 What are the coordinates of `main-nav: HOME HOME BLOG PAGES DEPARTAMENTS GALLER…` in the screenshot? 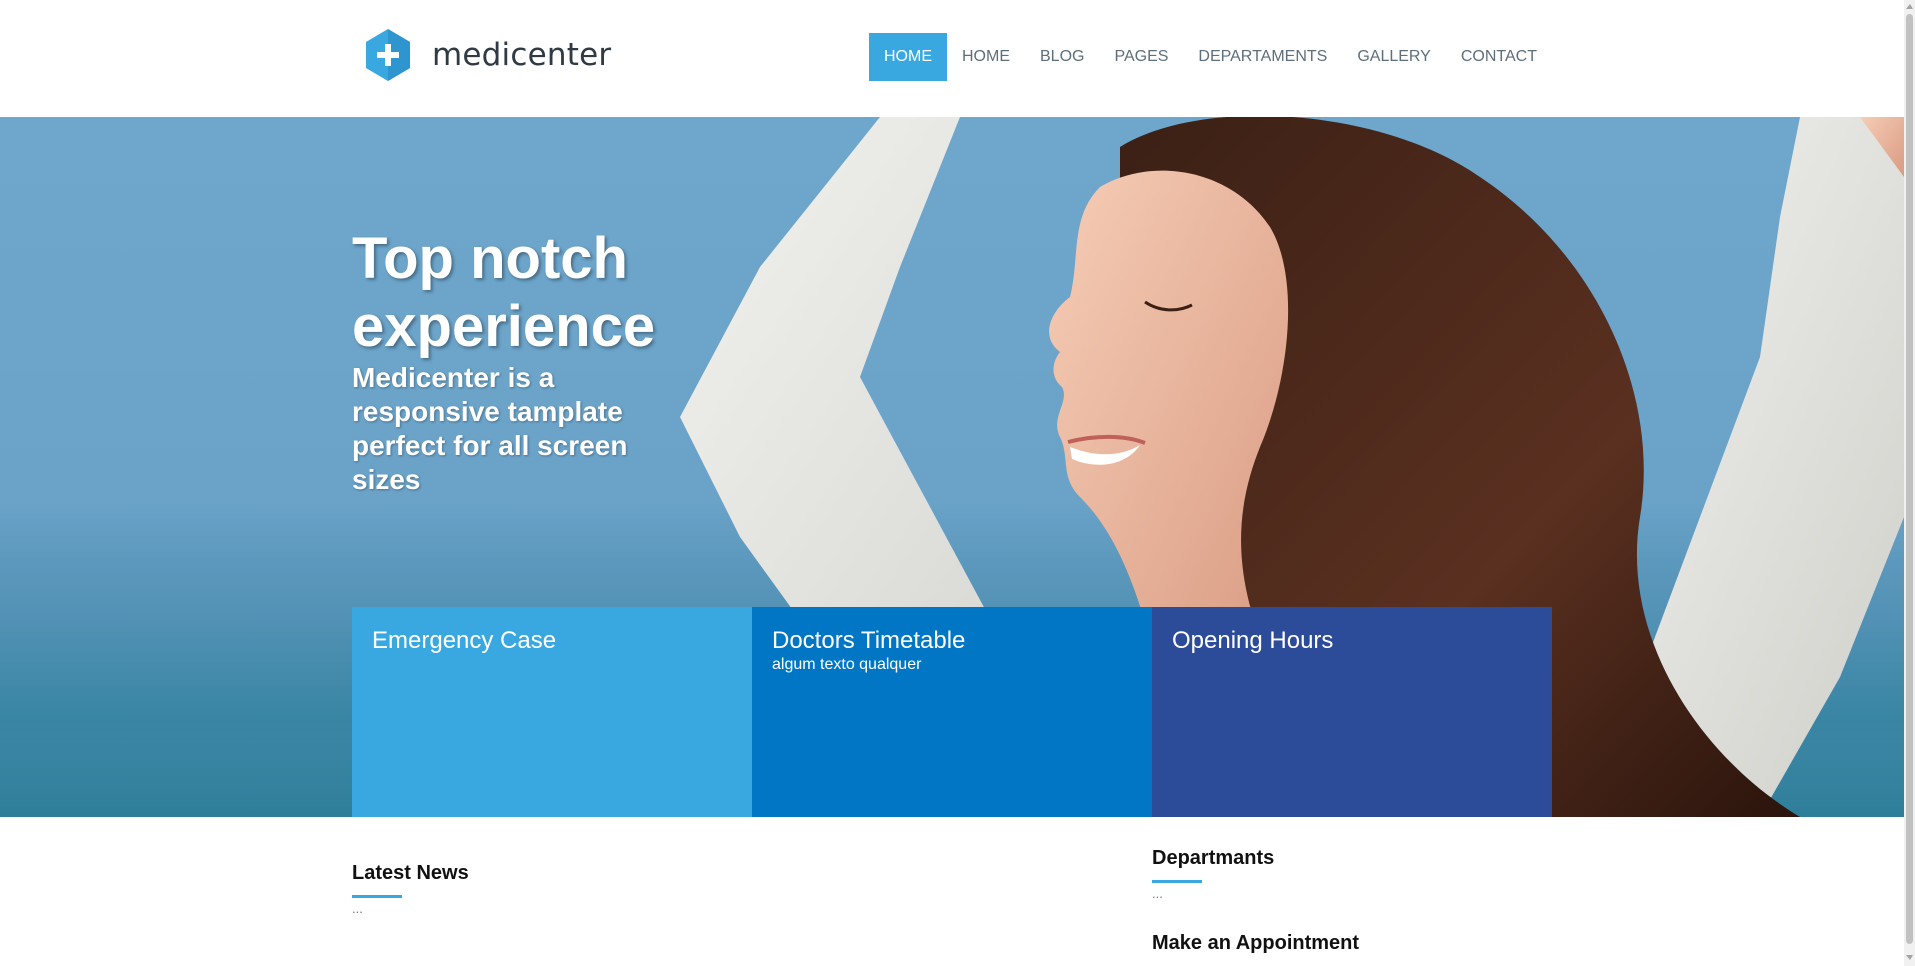 It's located at (1210, 57).